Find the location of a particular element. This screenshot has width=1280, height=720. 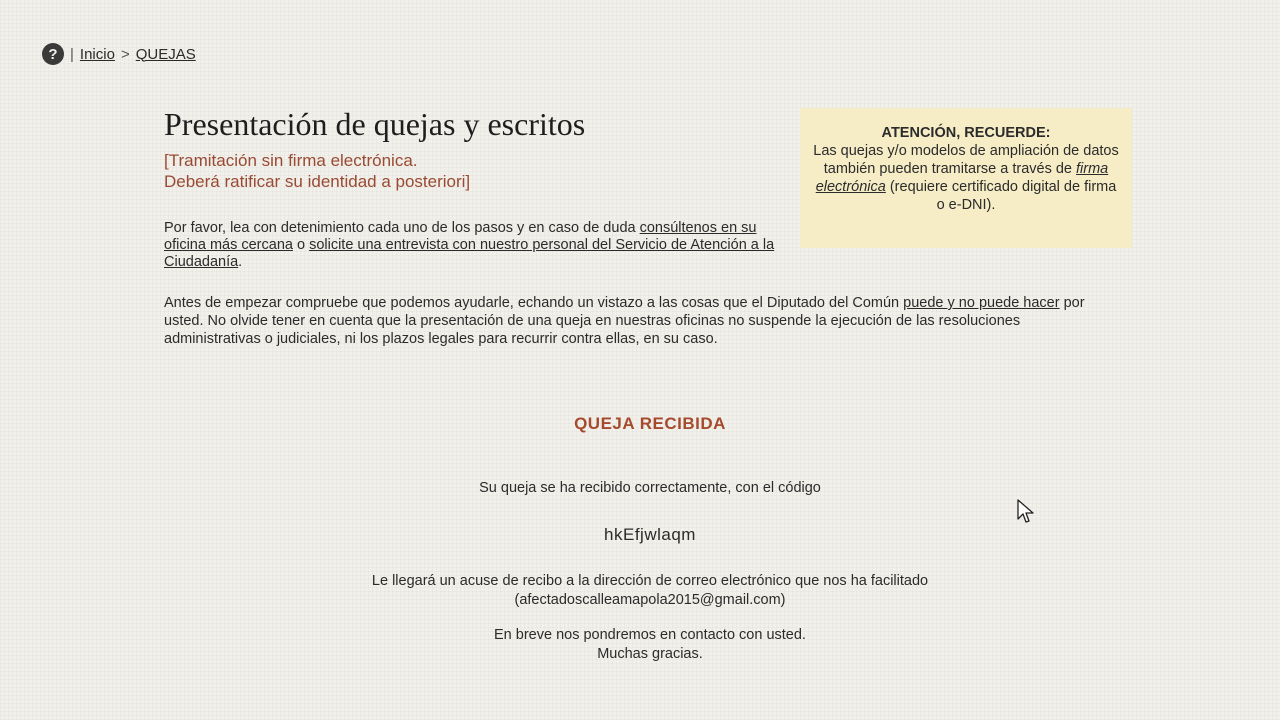

intro-text-2: o is located at coordinates (301, 245).